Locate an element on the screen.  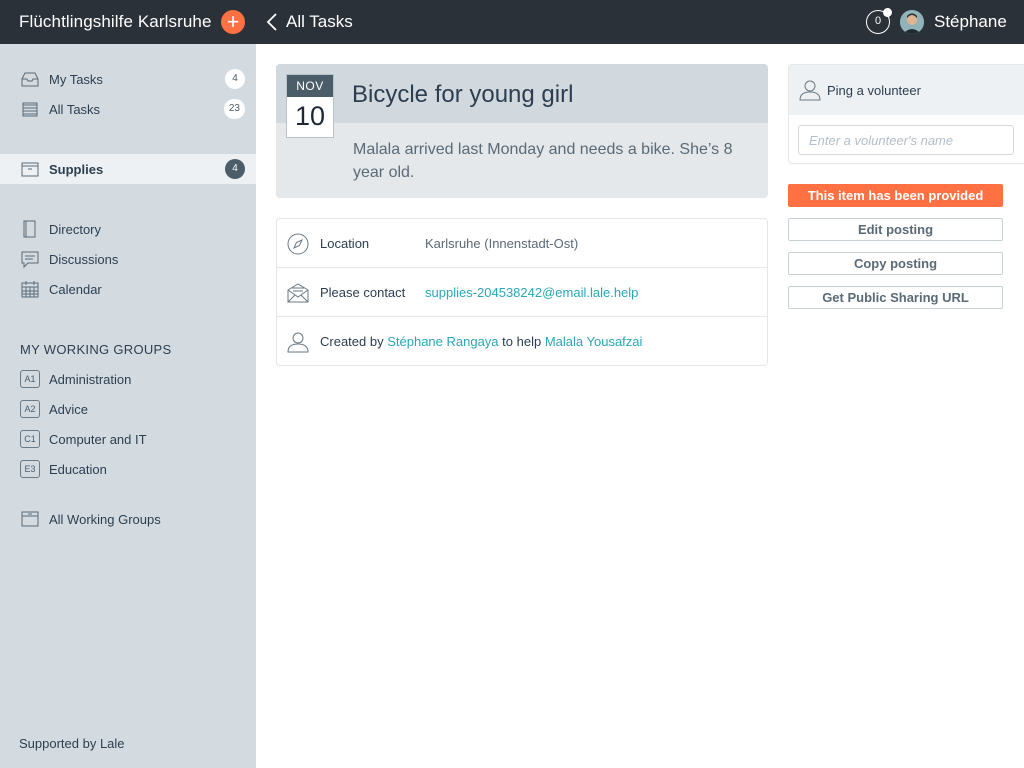
working-groups-title: MY WORKING GROUPS is located at coordinates (96, 349).